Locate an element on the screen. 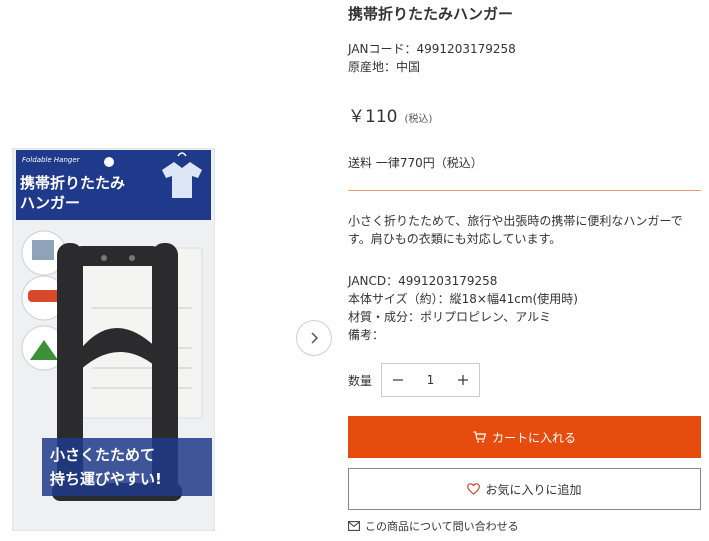  quantity-stepper: 1 is located at coordinates (430, 380).